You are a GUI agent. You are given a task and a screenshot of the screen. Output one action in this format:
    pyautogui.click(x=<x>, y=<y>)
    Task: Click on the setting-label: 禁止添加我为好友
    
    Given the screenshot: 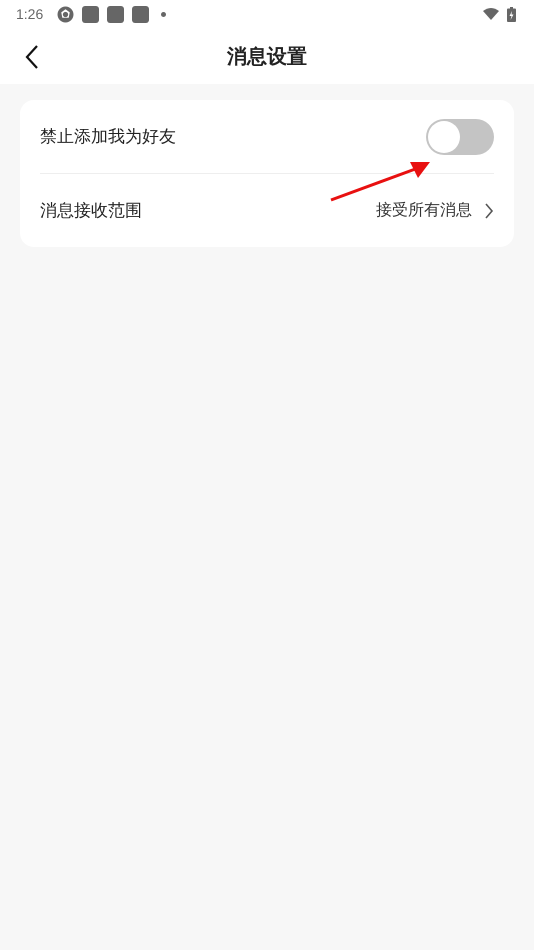 What is the action you would take?
    pyautogui.click(x=108, y=137)
    